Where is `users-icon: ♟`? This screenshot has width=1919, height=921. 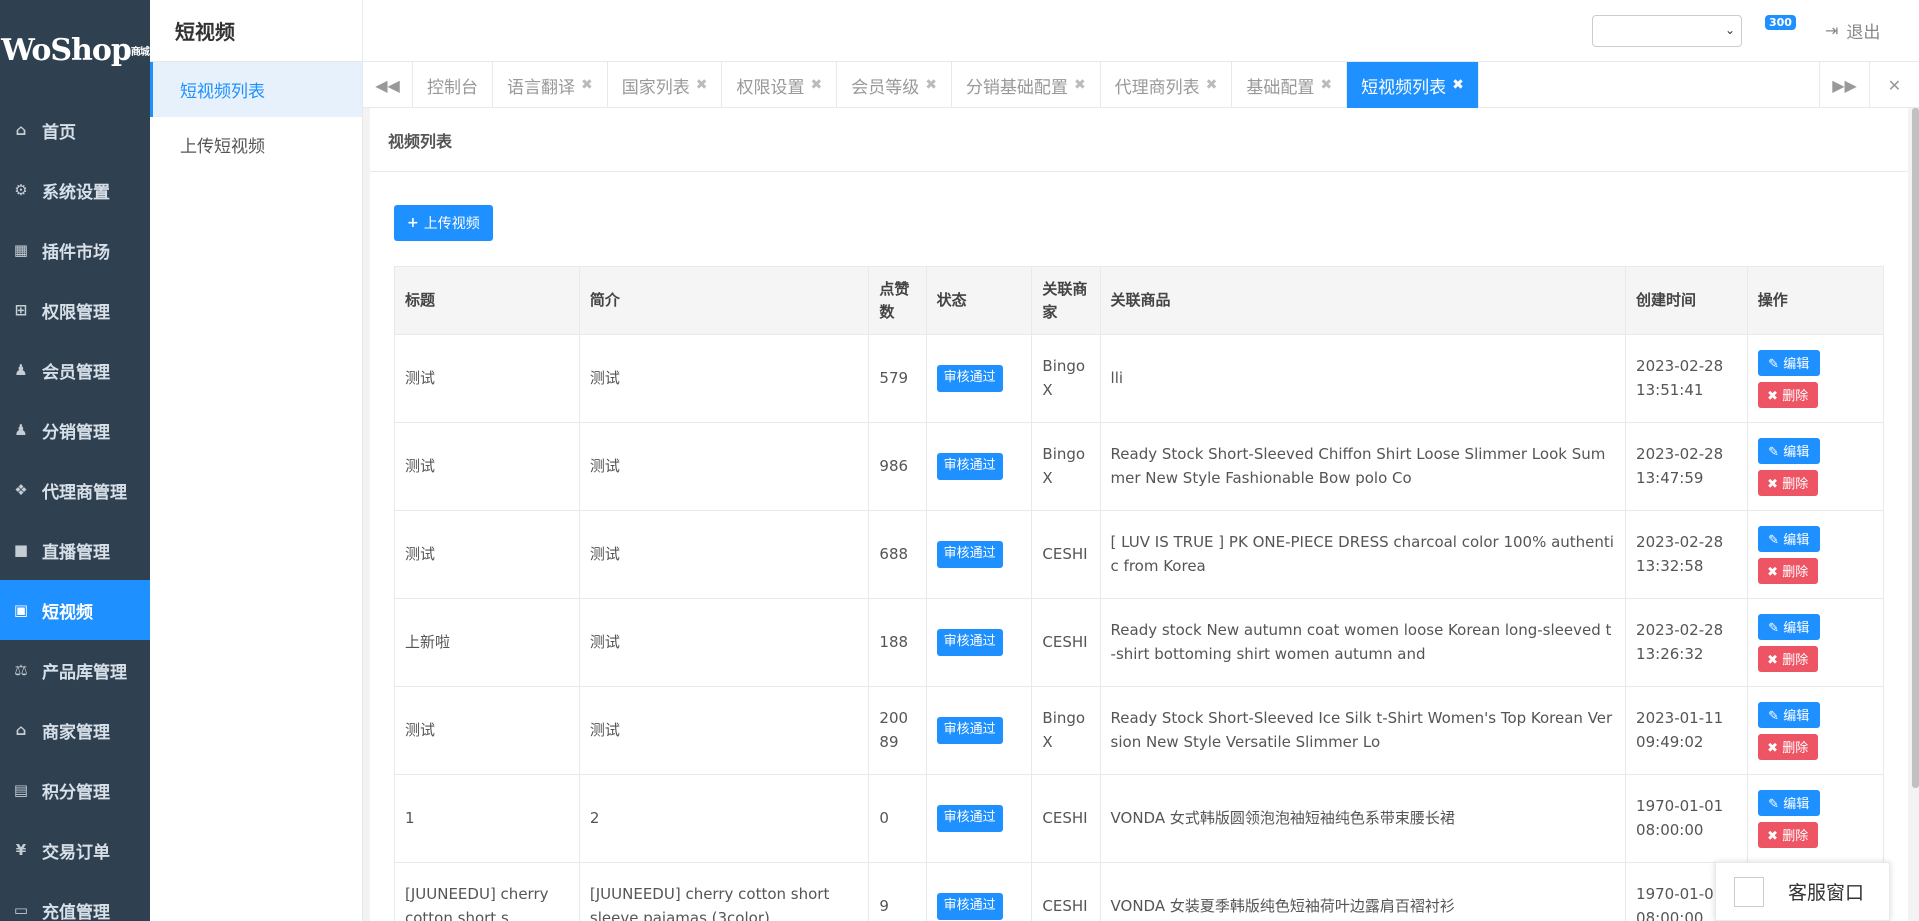 users-icon: ♟ is located at coordinates (21, 370).